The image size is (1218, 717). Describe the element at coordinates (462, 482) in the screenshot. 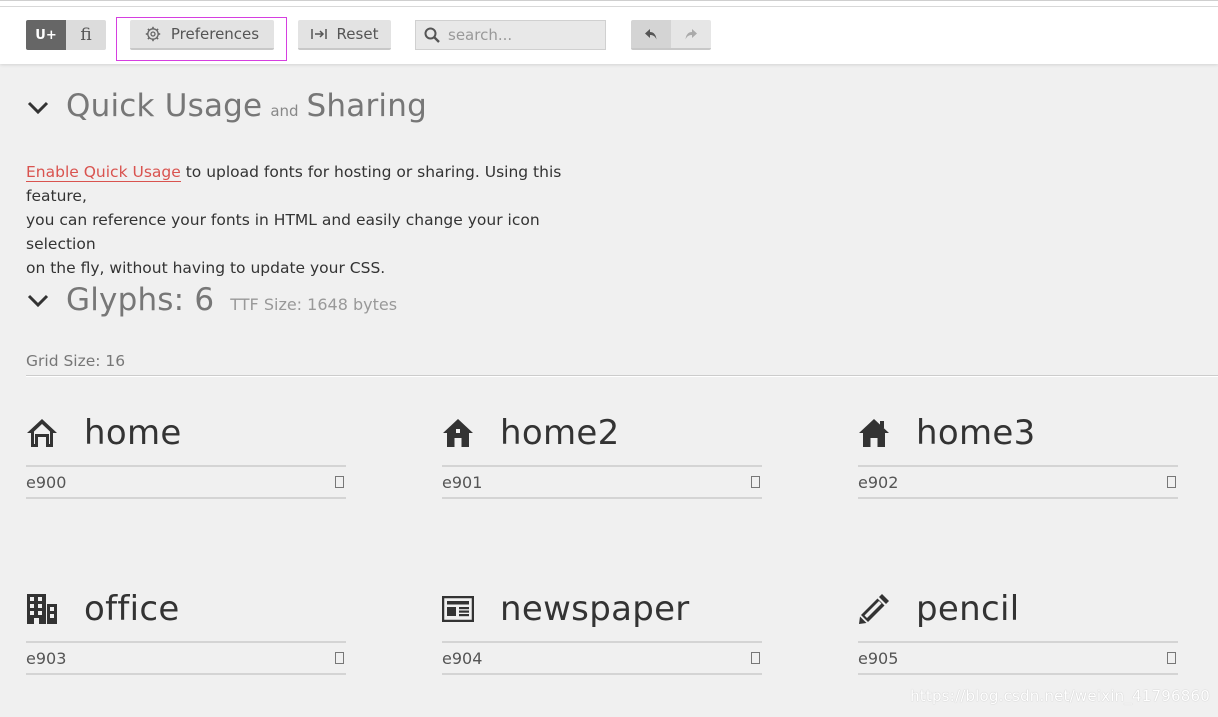

I see `glyph-code: e901` at that location.